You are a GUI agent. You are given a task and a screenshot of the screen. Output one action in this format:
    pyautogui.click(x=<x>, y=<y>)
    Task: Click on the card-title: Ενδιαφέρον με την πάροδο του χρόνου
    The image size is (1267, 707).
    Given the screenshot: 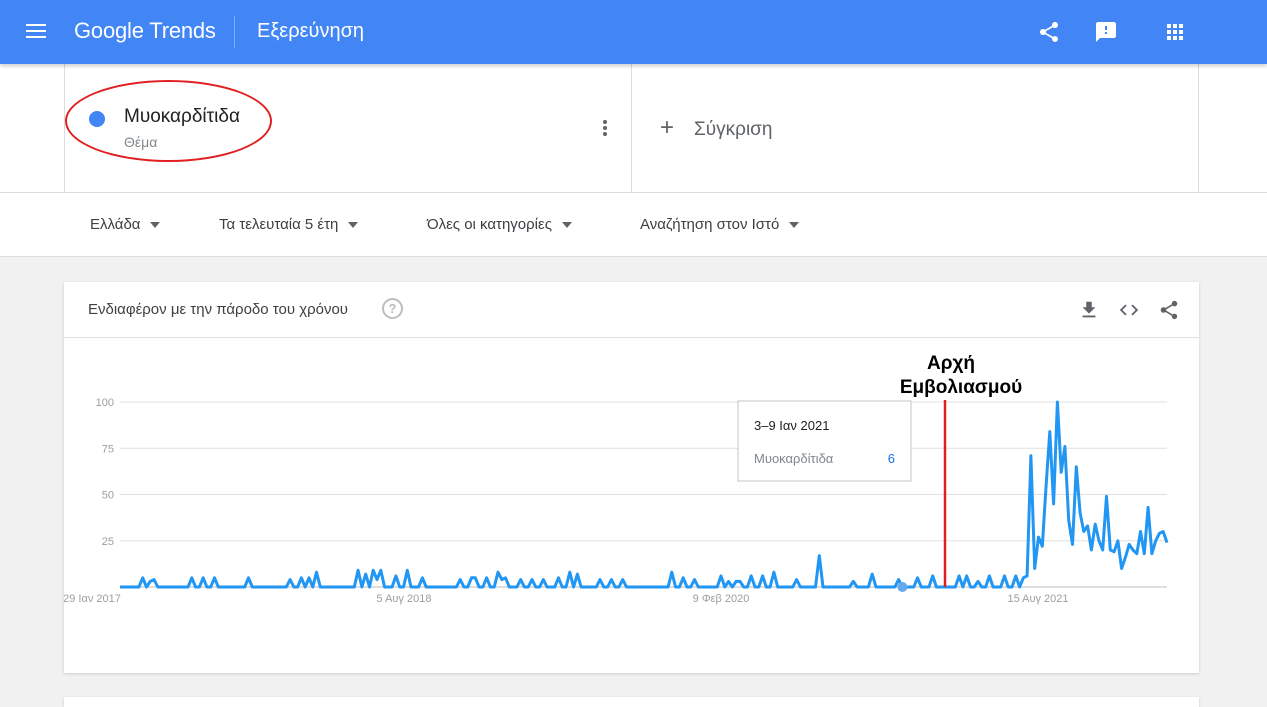 What is the action you would take?
    pyautogui.click(x=218, y=309)
    